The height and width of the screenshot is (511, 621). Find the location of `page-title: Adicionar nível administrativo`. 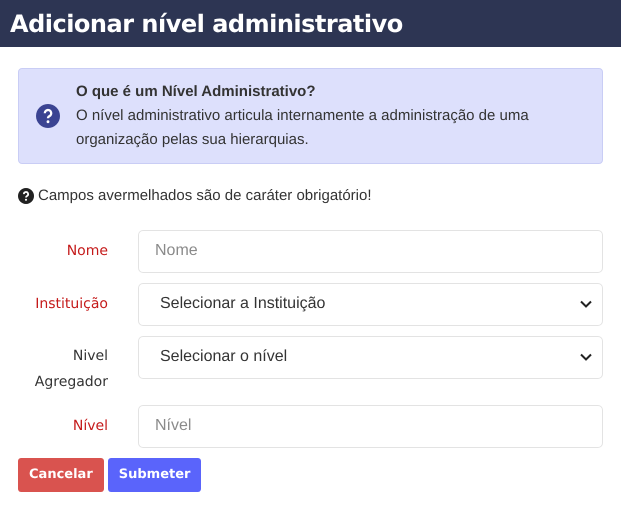

page-title: Adicionar nível administrativo is located at coordinates (206, 24).